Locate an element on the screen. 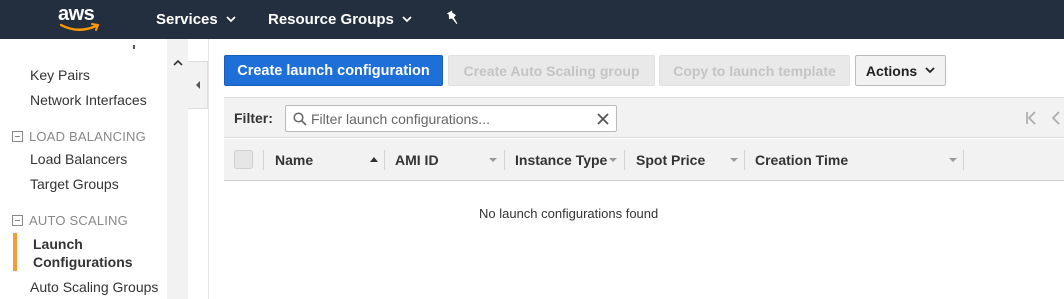 Image resolution: width=1064 pixels, height=299 pixels. create-auto-scaling-group-button: Create Auto Scaling group is located at coordinates (551, 70).